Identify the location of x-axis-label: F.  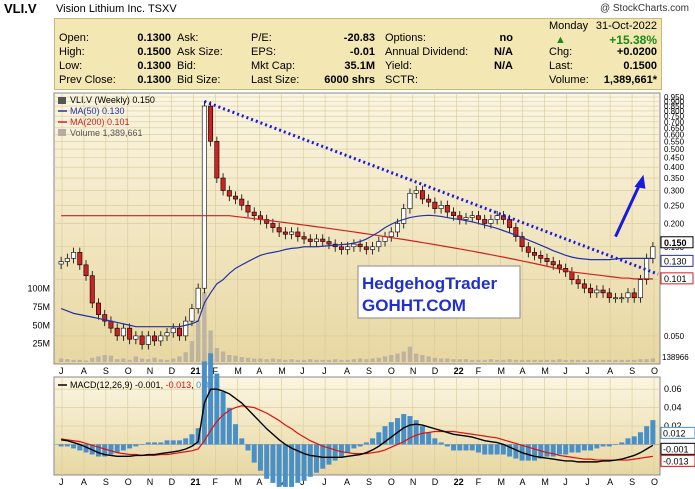
(479, 371).